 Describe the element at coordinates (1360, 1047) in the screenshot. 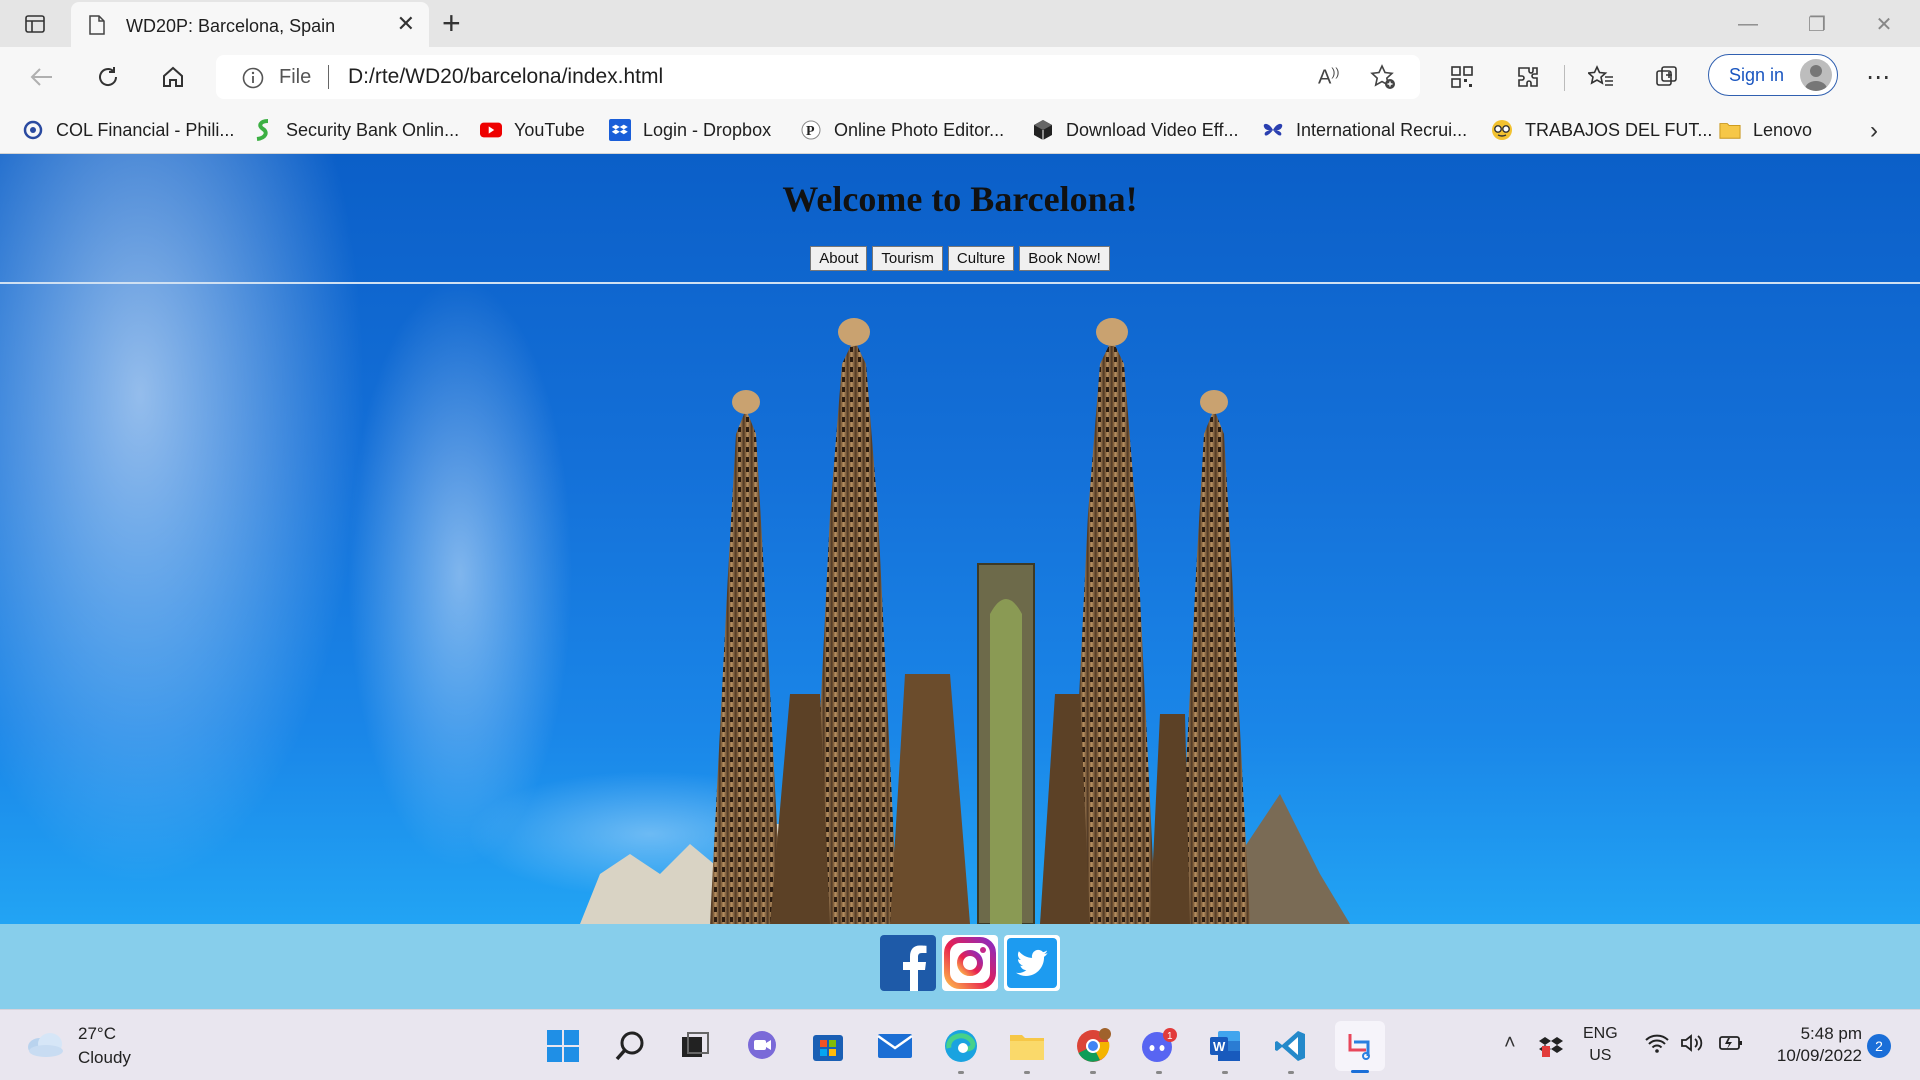

I see `snipping-tool-icon` at that location.